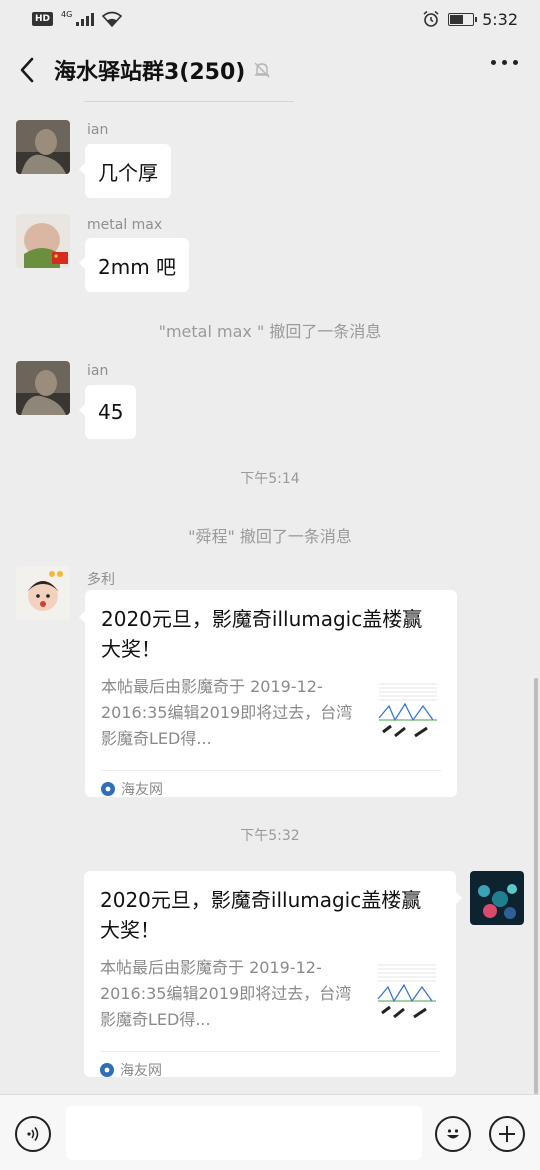 This screenshot has width=540, height=1170. Describe the element at coordinates (270, 479) in the screenshot. I see `timestamp: 下午5:14` at that location.